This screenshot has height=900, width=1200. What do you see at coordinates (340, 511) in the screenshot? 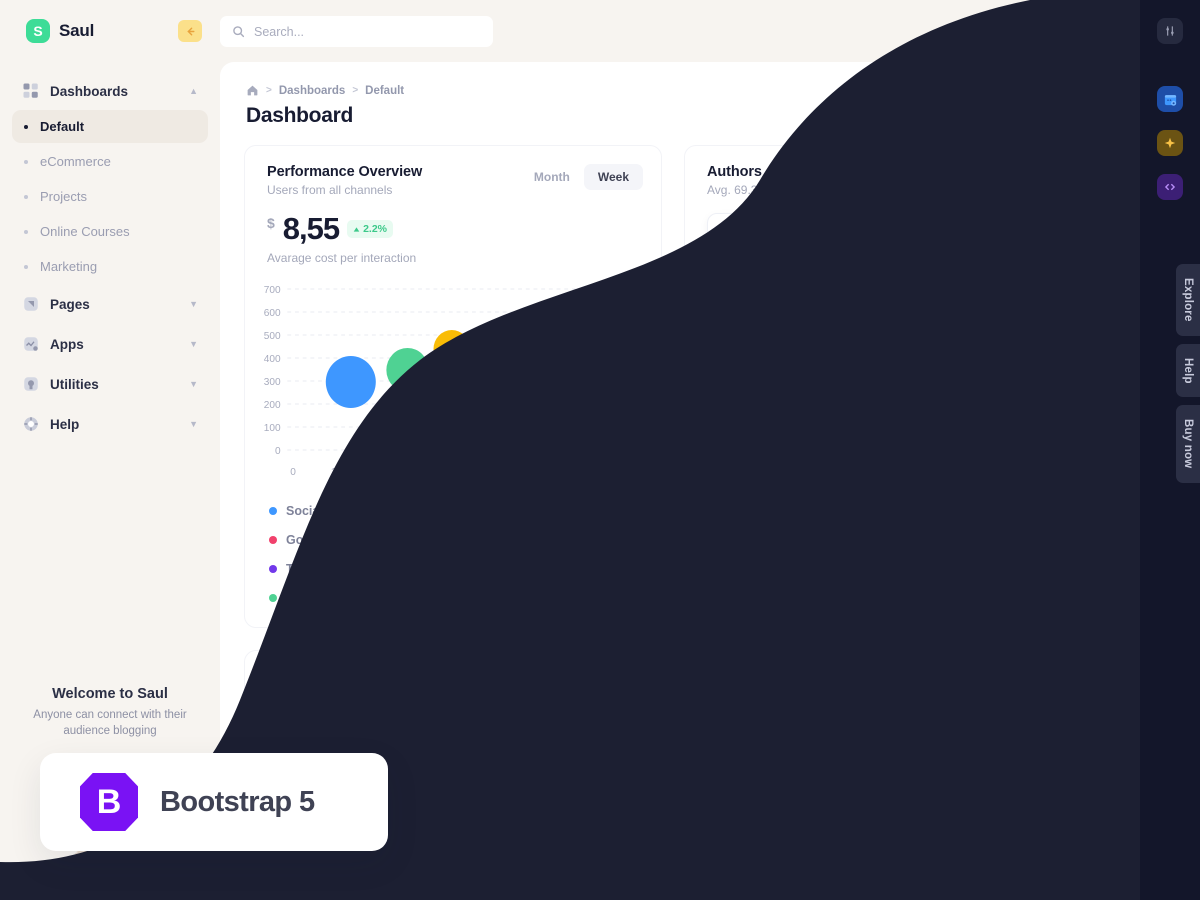
I see `legend-label: Social Campaigns` at bounding box center [340, 511].